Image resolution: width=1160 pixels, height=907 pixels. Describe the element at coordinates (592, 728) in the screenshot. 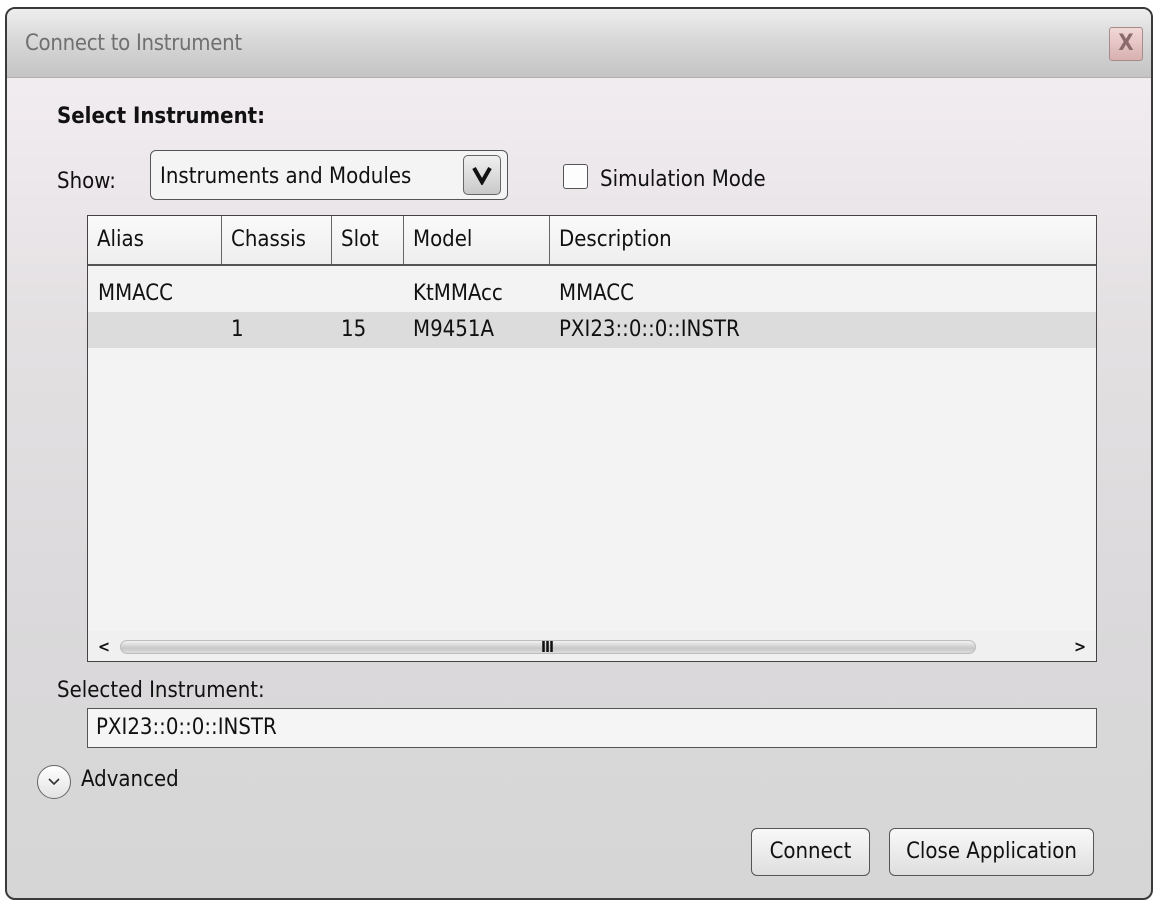

I see `selected-instrument-field: PXI23::0::0::INSTR` at that location.